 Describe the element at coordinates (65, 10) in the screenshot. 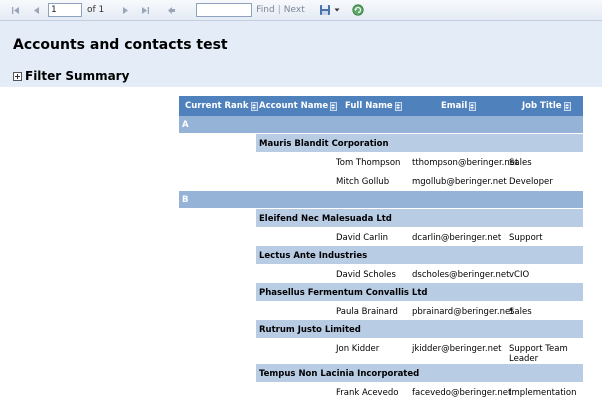

I see `page-number-input: 1` at that location.